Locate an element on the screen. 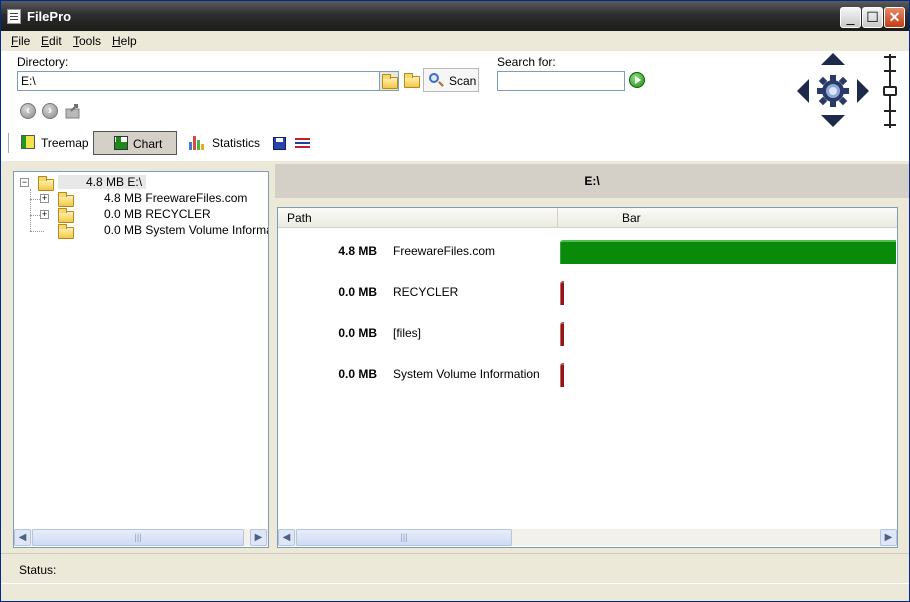 The width and height of the screenshot is (910, 602). column-header-bar: Bar is located at coordinates (727, 218).